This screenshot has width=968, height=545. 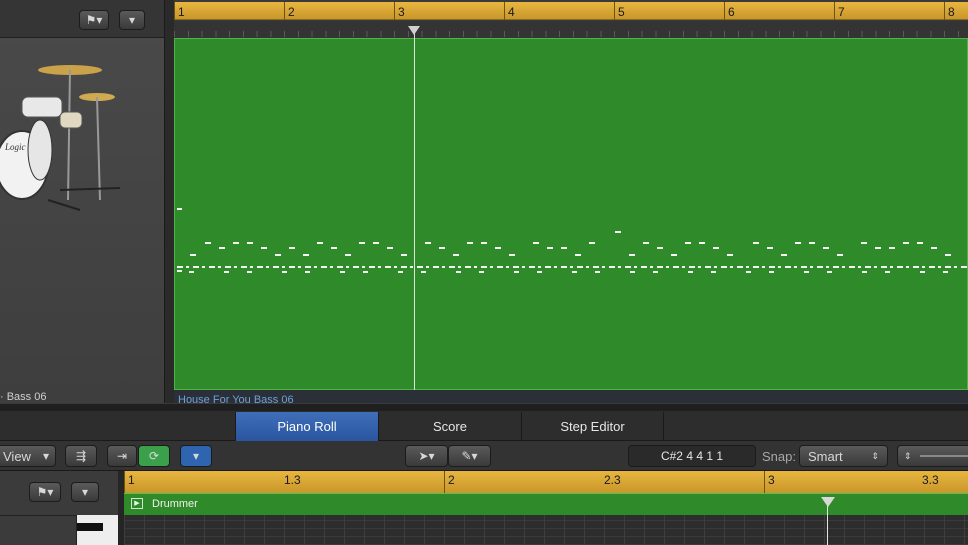 I want to click on filter-icon: ▾, so click(x=196, y=456).